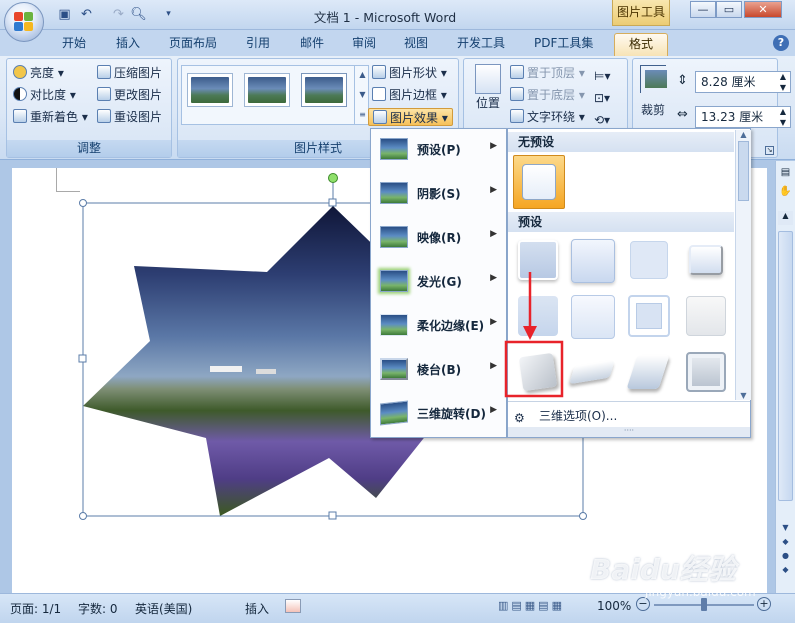  I want to click on zoom-in-icon: +, so click(764, 604).